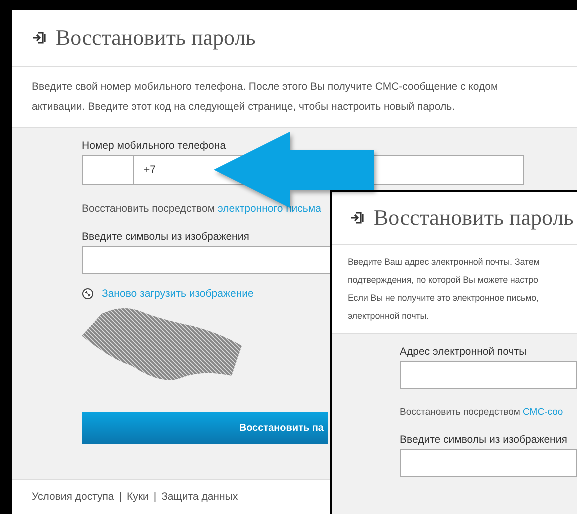 This screenshot has width=577, height=514. Describe the element at coordinates (265, 97) in the screenshot. I see `instruction-text: Введите свой номер мобильного телефона. После этого Вы получите СМС-сообщение с кодом активации. Введите этот код на следующей странице, чтобы настроить новый пароль.` at that location.